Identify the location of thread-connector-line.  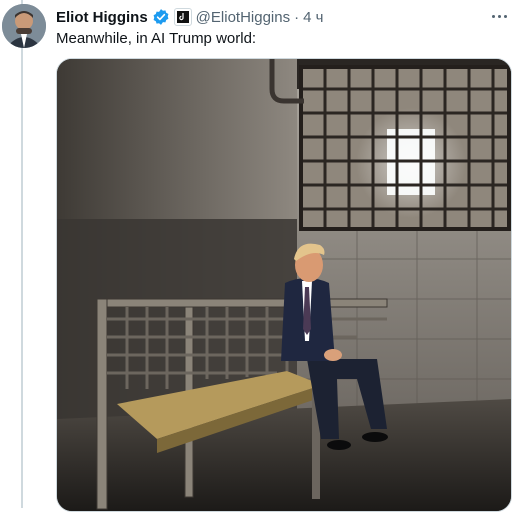
(22, 254).